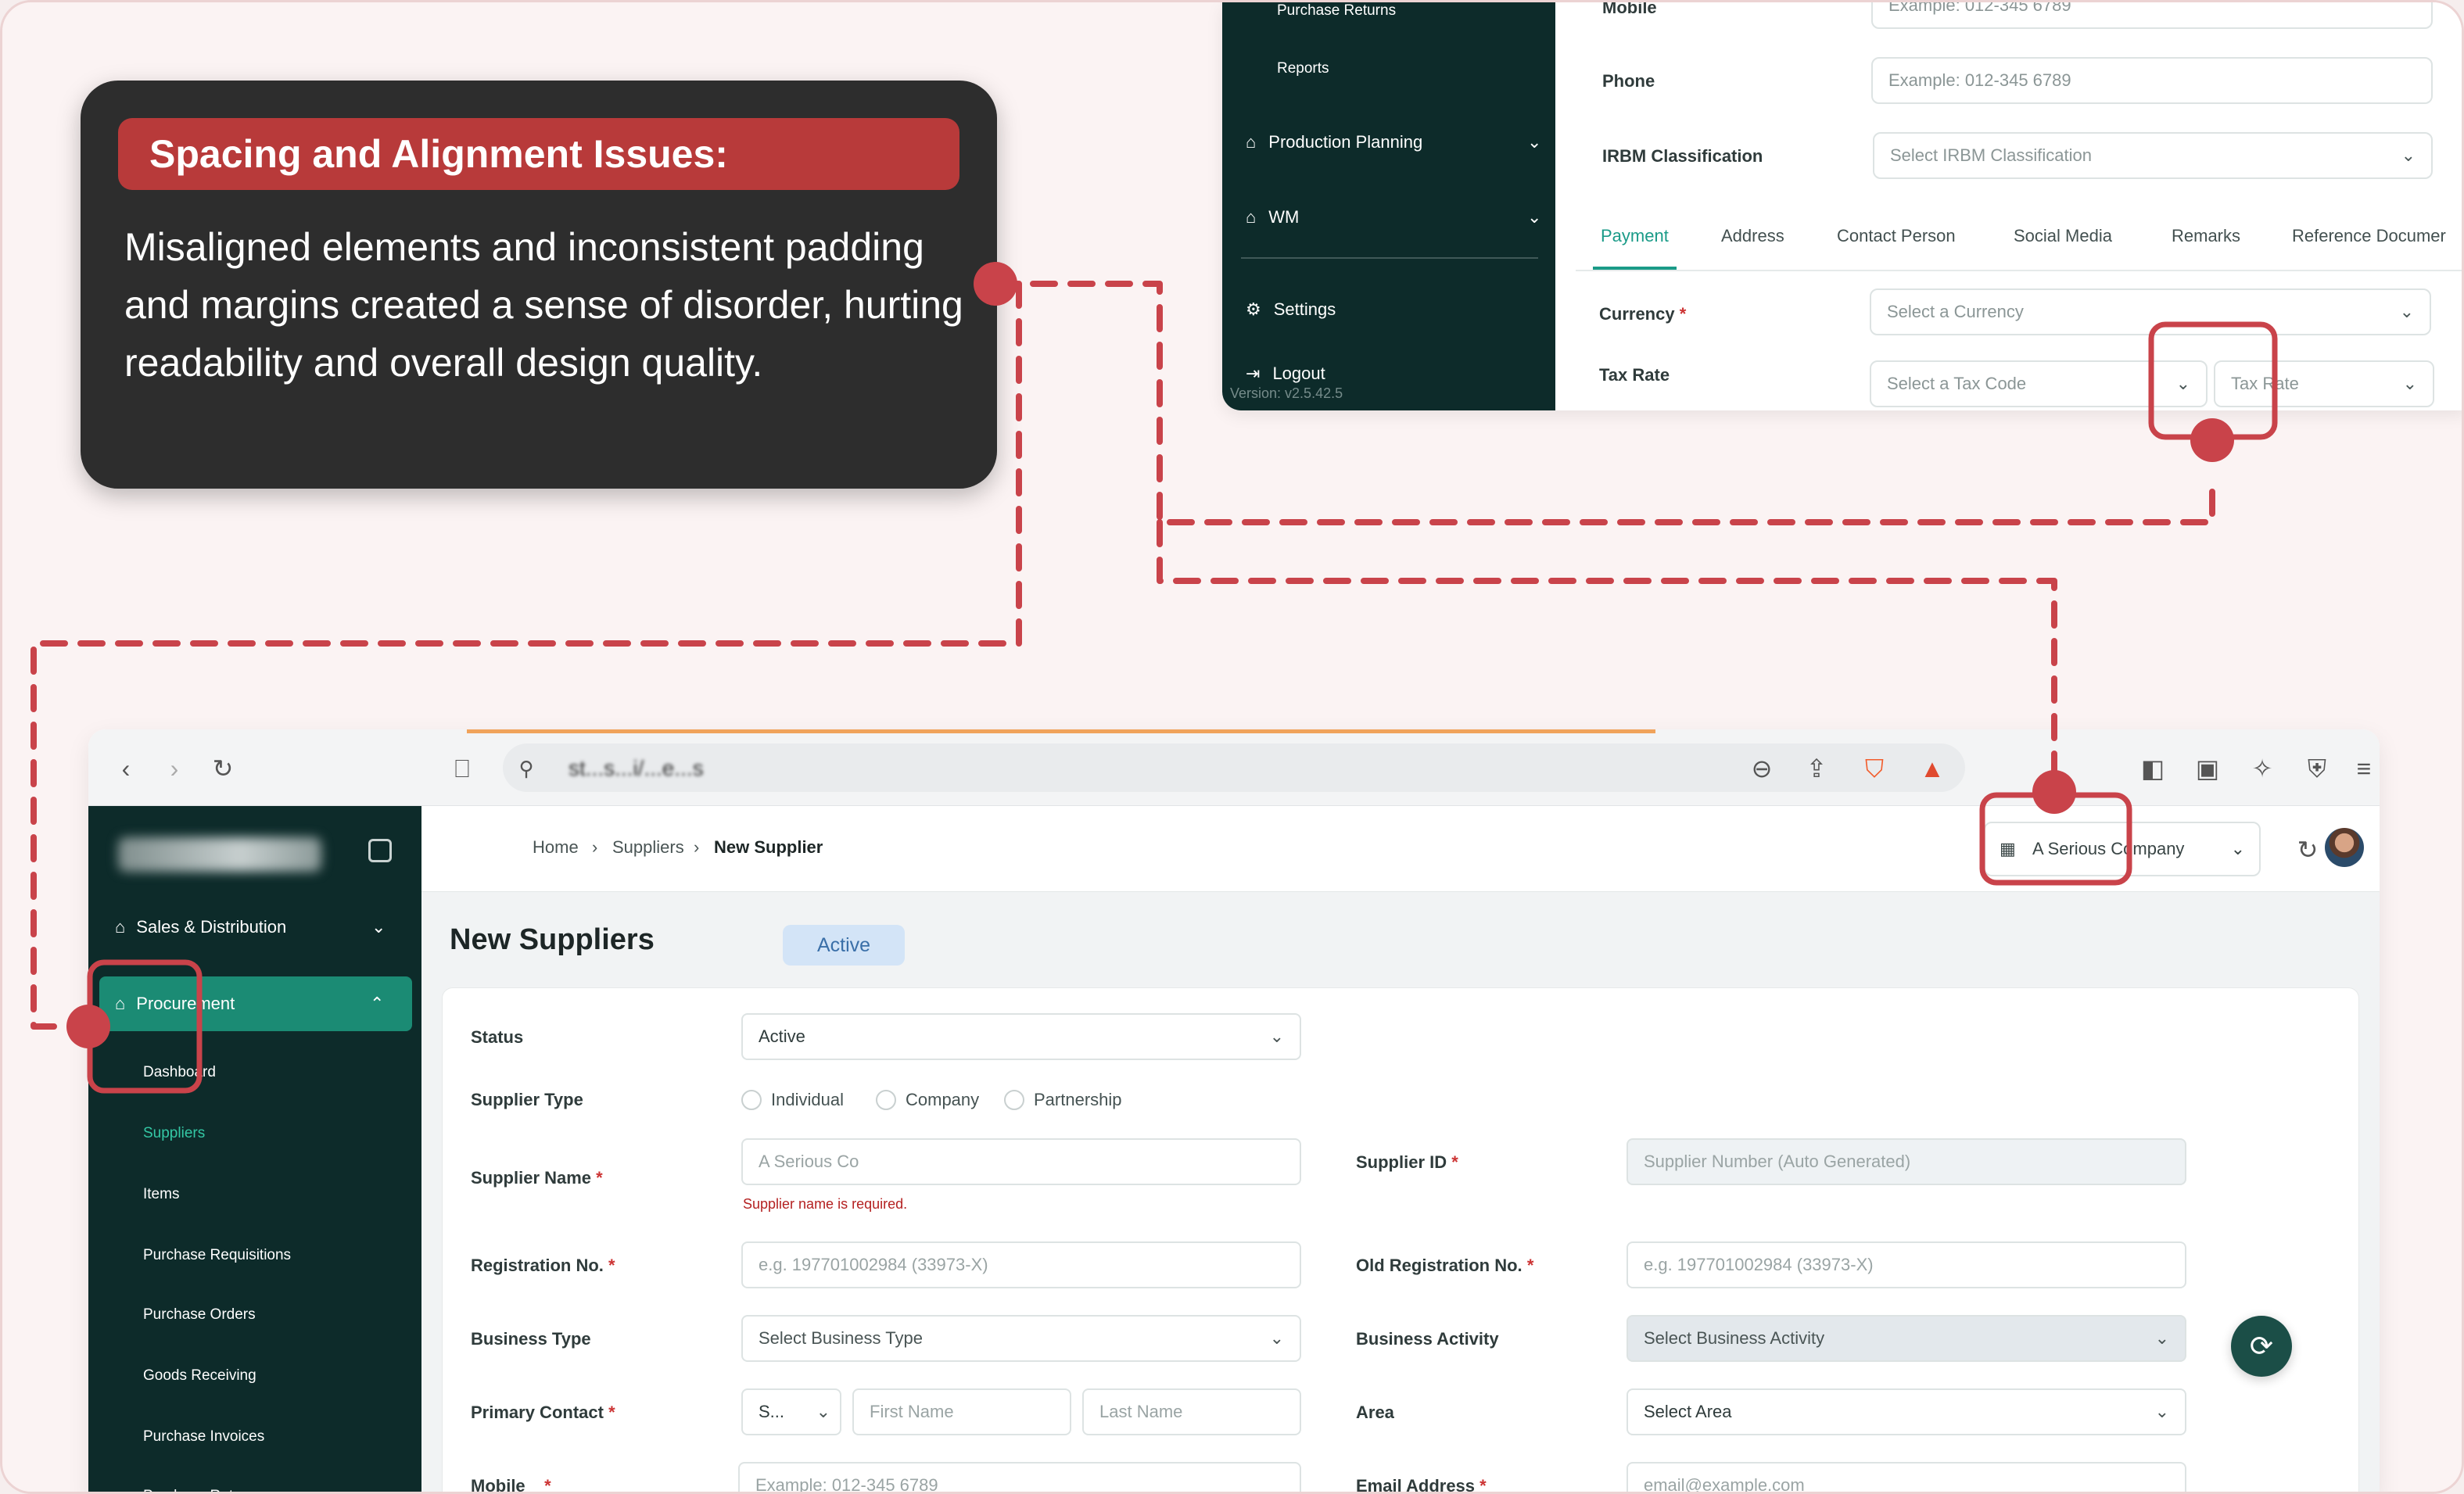 This screenshot has height=1494, width=2464. What do you see at coordinates (1303, 68) in the screenshot?
I see `crop-sidebar-item: Reports` at bounding box center [1303, 68].